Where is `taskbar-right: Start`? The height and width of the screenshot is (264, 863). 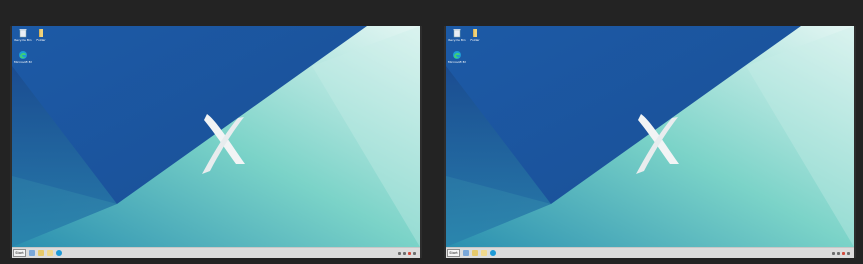 taskbar-right: Start is located at coordinates (650, 252).